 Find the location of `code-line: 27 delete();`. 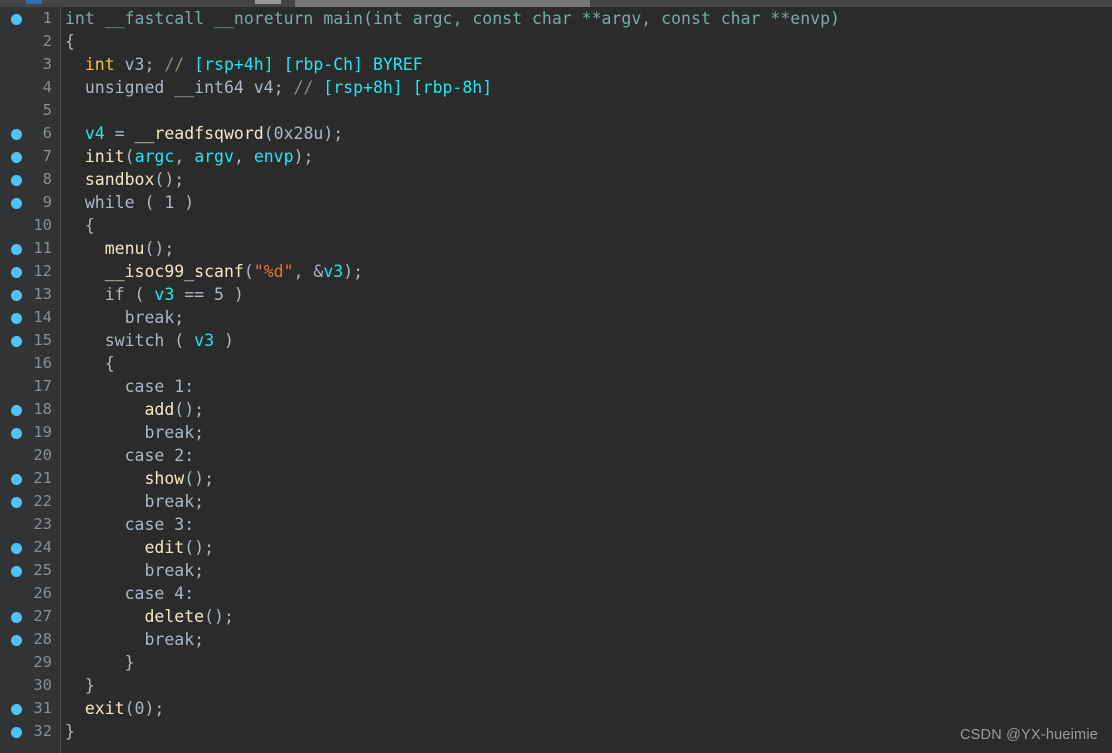

code-line: 27 delete(); is located at coordinates (556, 616).